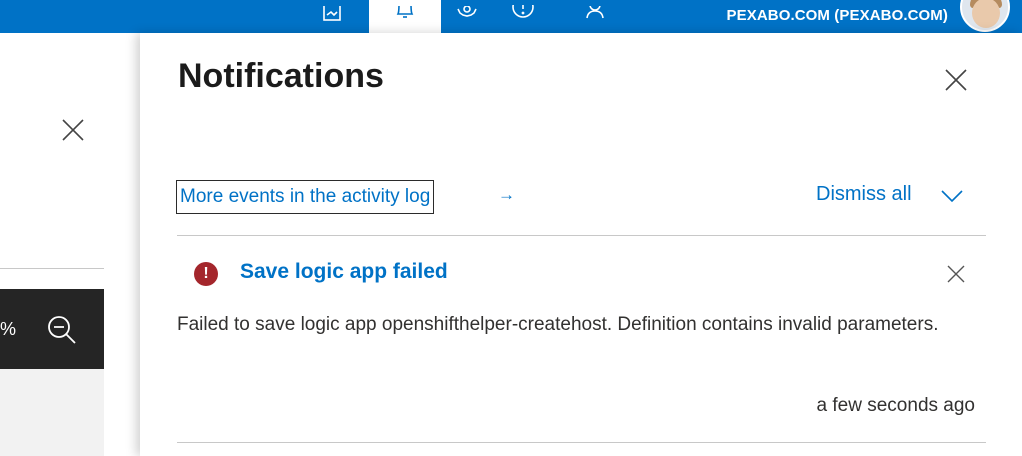 The image size is (1022, 456). Describe the element at coordinates (281, 76) in the screenshot. I see `panel-title: Notifications` at that location.